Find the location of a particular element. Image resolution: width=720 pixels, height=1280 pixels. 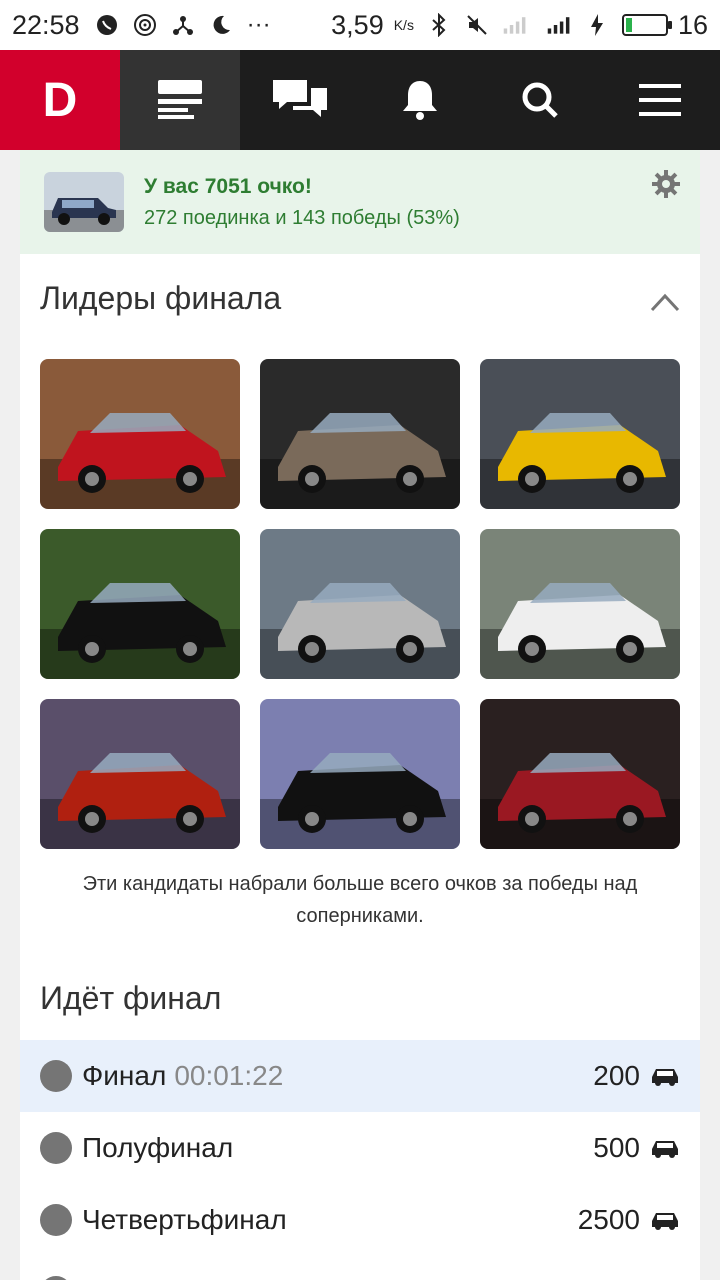

stage-name: Финал is located at coordinates (124, 1075).